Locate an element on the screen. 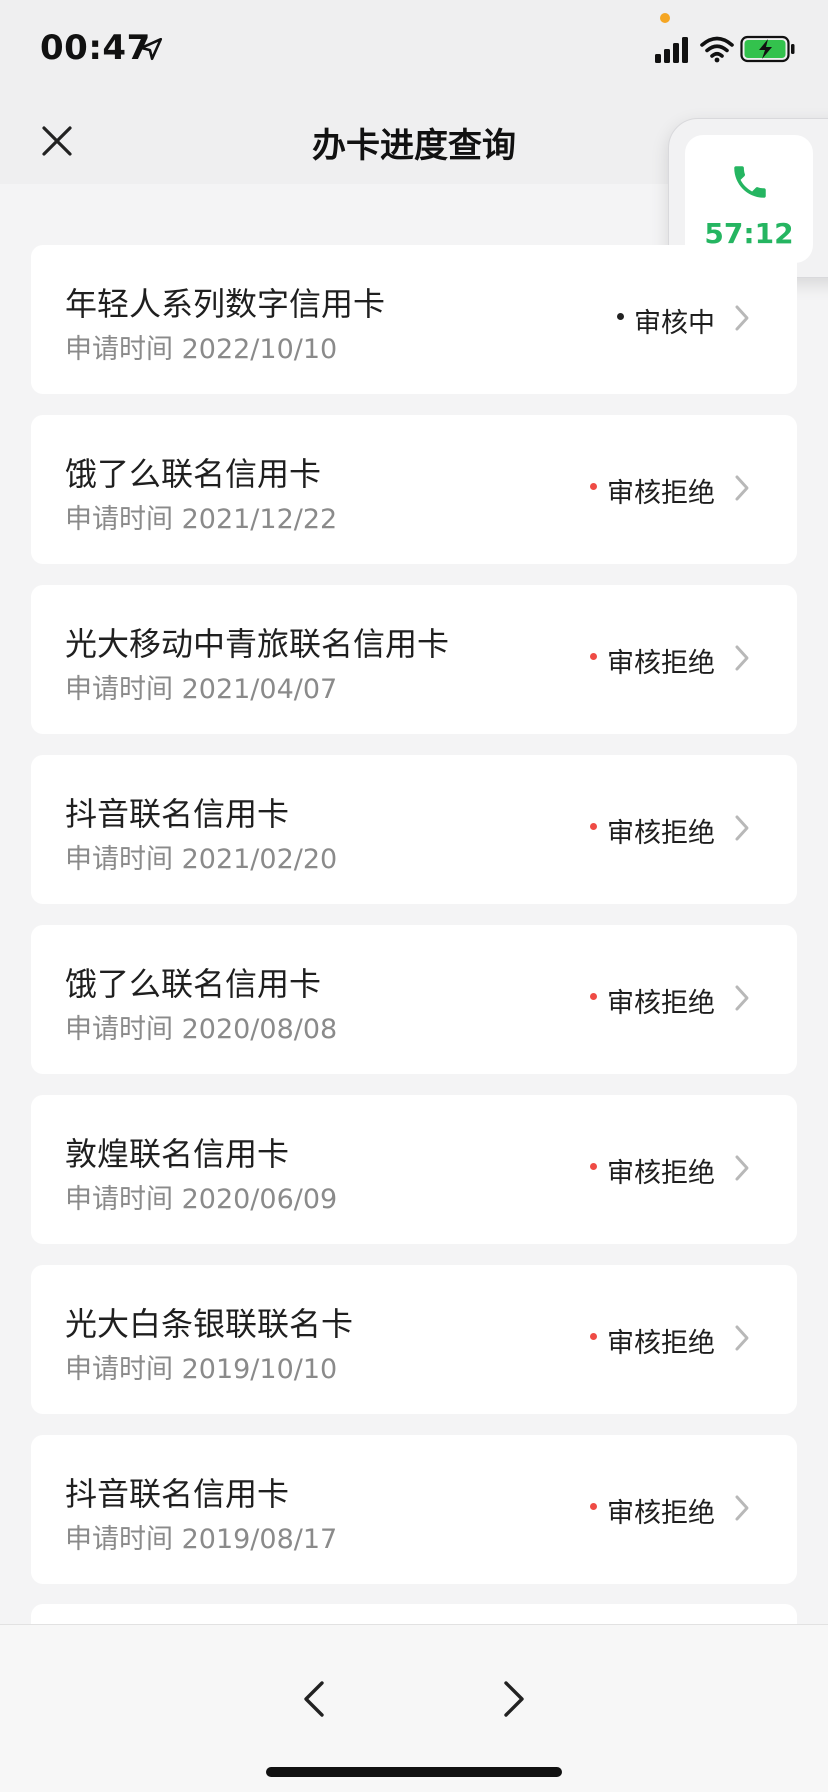  application-date: 申请时间 2019/10/10 is located at coordinates (201, 1369).